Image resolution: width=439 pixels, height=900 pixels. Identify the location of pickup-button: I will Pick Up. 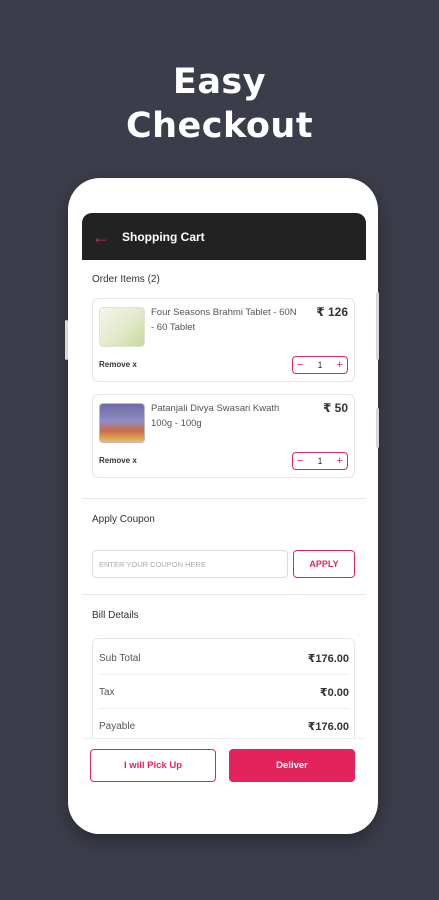
(153, 765).